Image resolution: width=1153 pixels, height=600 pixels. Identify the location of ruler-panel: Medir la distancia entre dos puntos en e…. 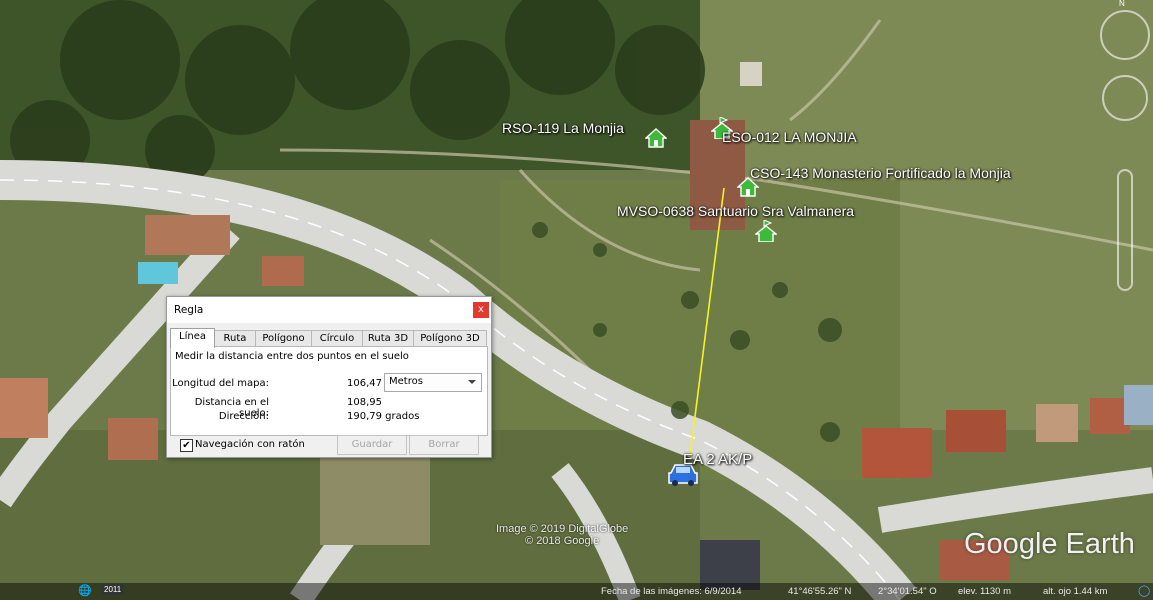
(329, 391).